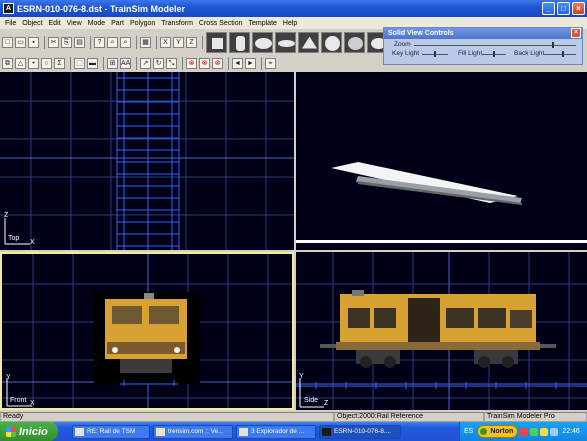  I want to click on dome-shape-icon, so click(354, 42).